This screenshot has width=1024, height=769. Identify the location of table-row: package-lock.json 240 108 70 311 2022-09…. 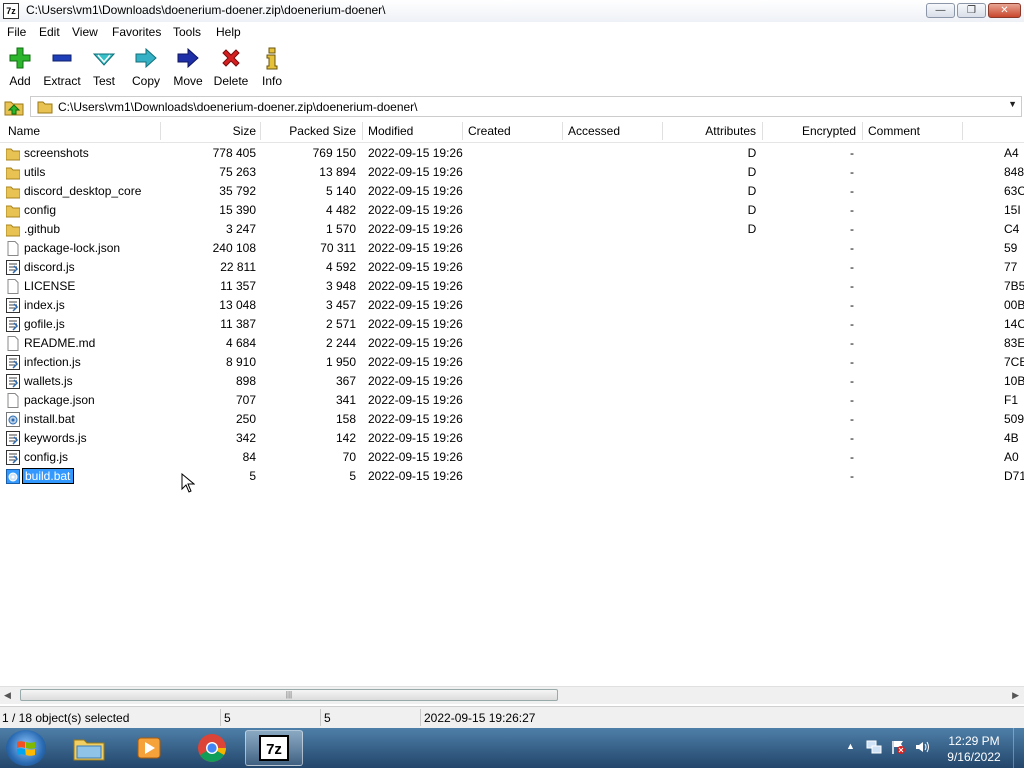
(512, 248).